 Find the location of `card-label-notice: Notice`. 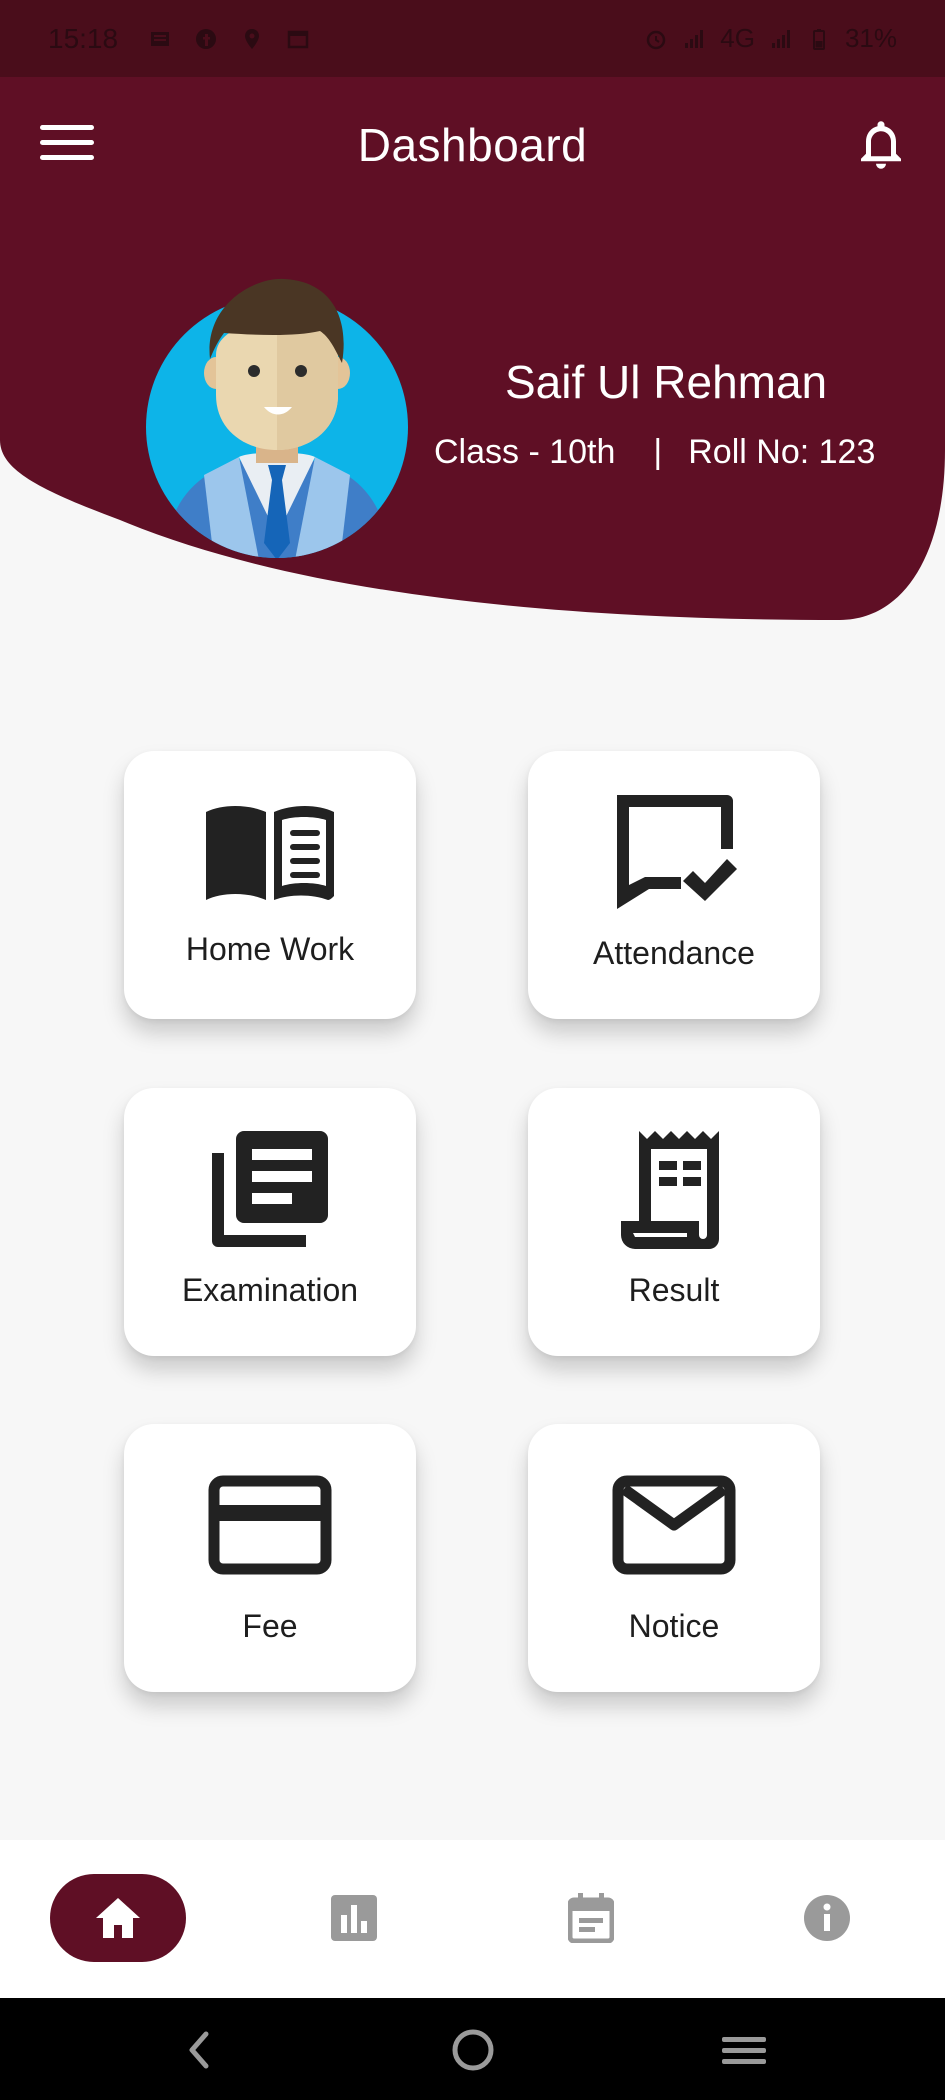

card-label-notice: Notice is located at coordinates (674, 1626).